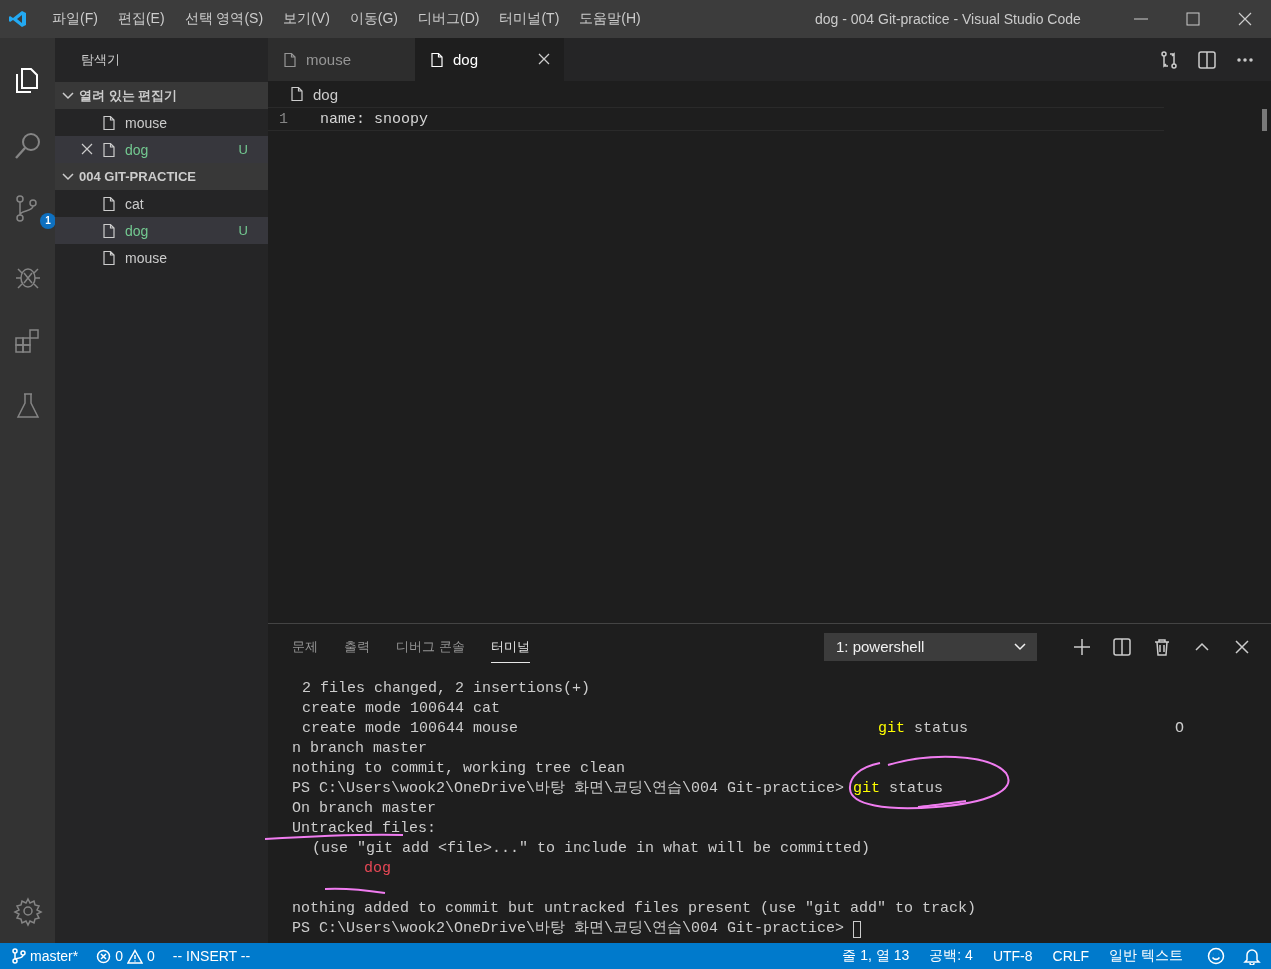 The height and width of the screenshot is (969, 1271). Describe the element at coordinates (27, 208) in the screenshot. I see `source-control-icon` at that location.